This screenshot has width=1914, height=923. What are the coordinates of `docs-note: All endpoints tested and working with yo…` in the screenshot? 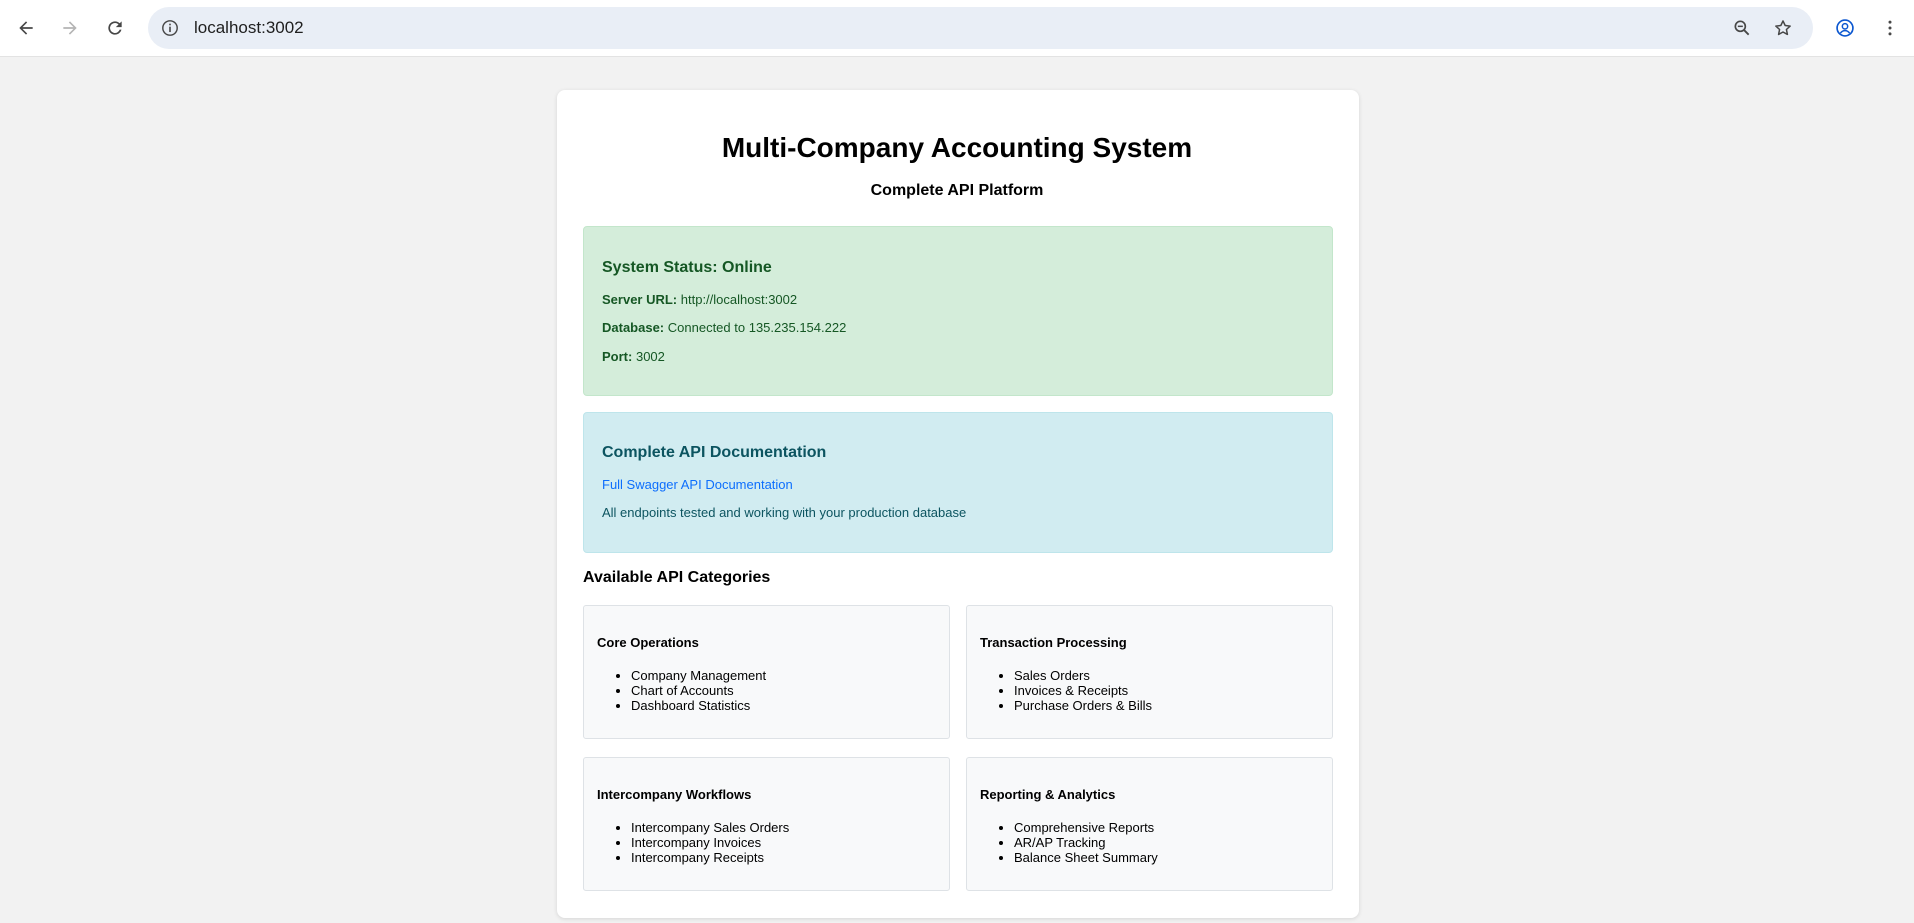 It's located at (784, 512).